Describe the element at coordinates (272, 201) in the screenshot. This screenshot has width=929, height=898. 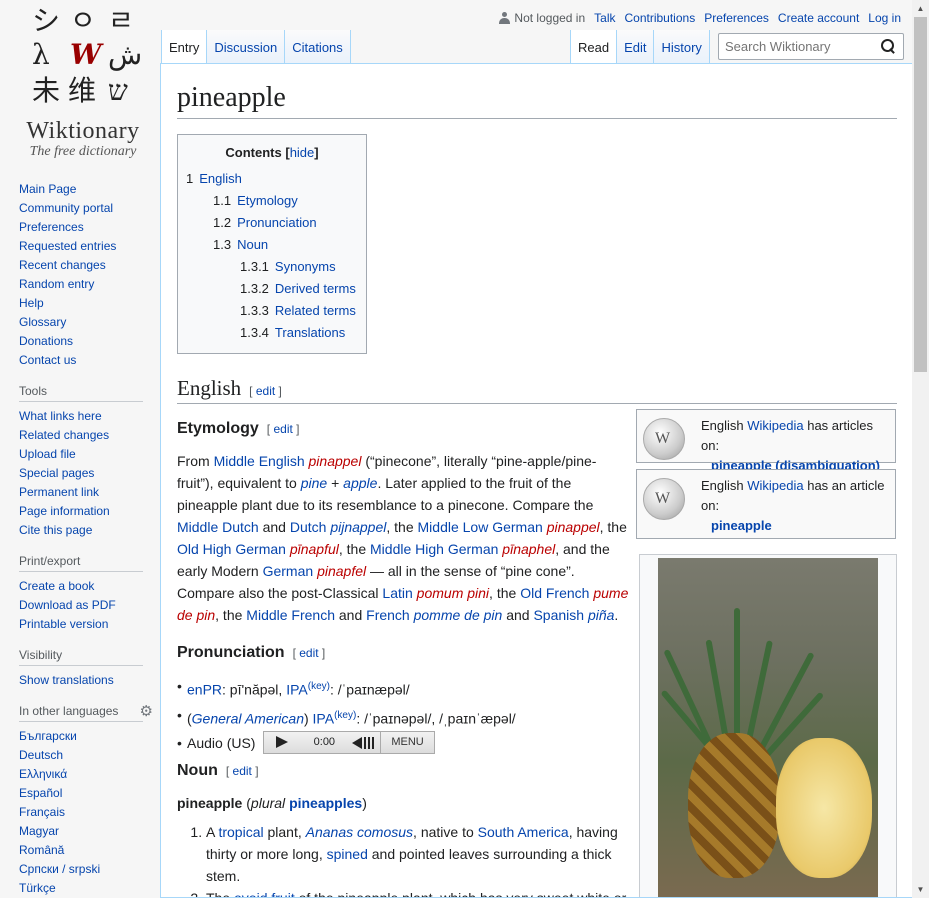
I see `toc-item: 1.1 Etymology` at that location.